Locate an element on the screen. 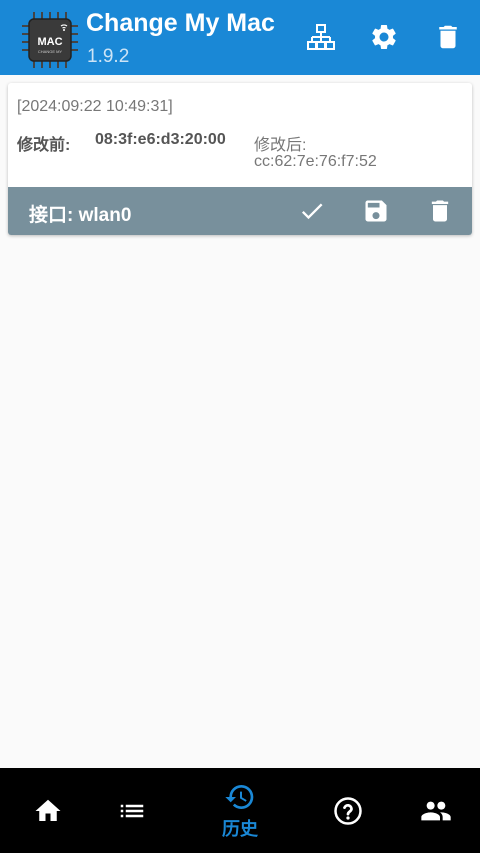  app-title: Change My Mac is located at coordinates (180, 23).